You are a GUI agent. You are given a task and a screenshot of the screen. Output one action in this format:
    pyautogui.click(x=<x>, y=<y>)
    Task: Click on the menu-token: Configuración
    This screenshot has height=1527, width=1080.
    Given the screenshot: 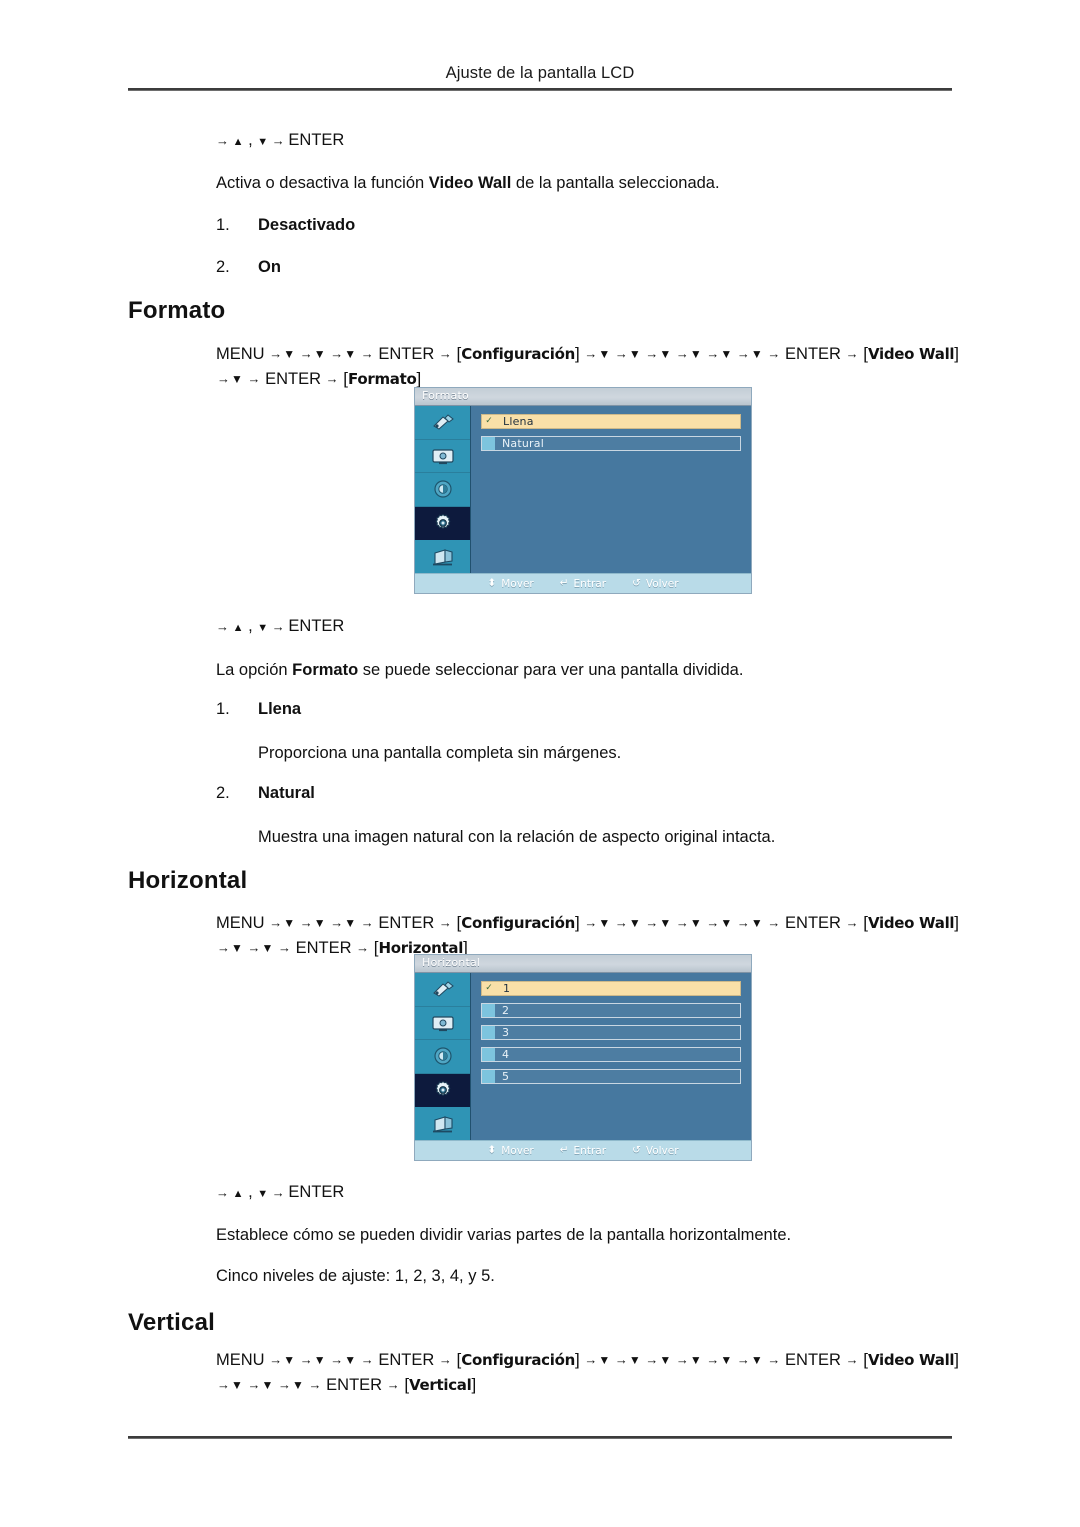 What is the action you would take?
    pyautogui.click(x=518, y=354)
    